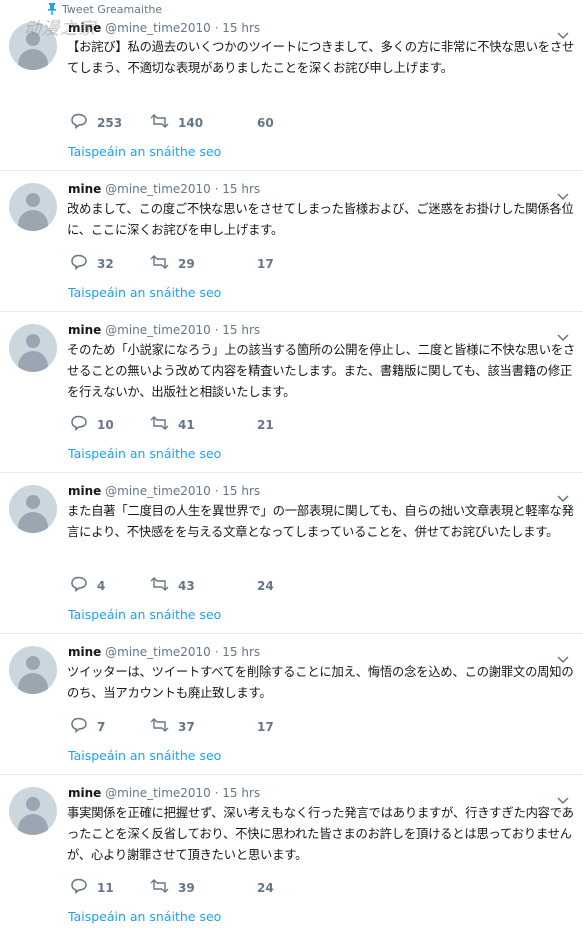  What do you see at coordinates (191, 122) in the screenshot?
I see `retweet-count: 140` at bounding box center [191, 122].